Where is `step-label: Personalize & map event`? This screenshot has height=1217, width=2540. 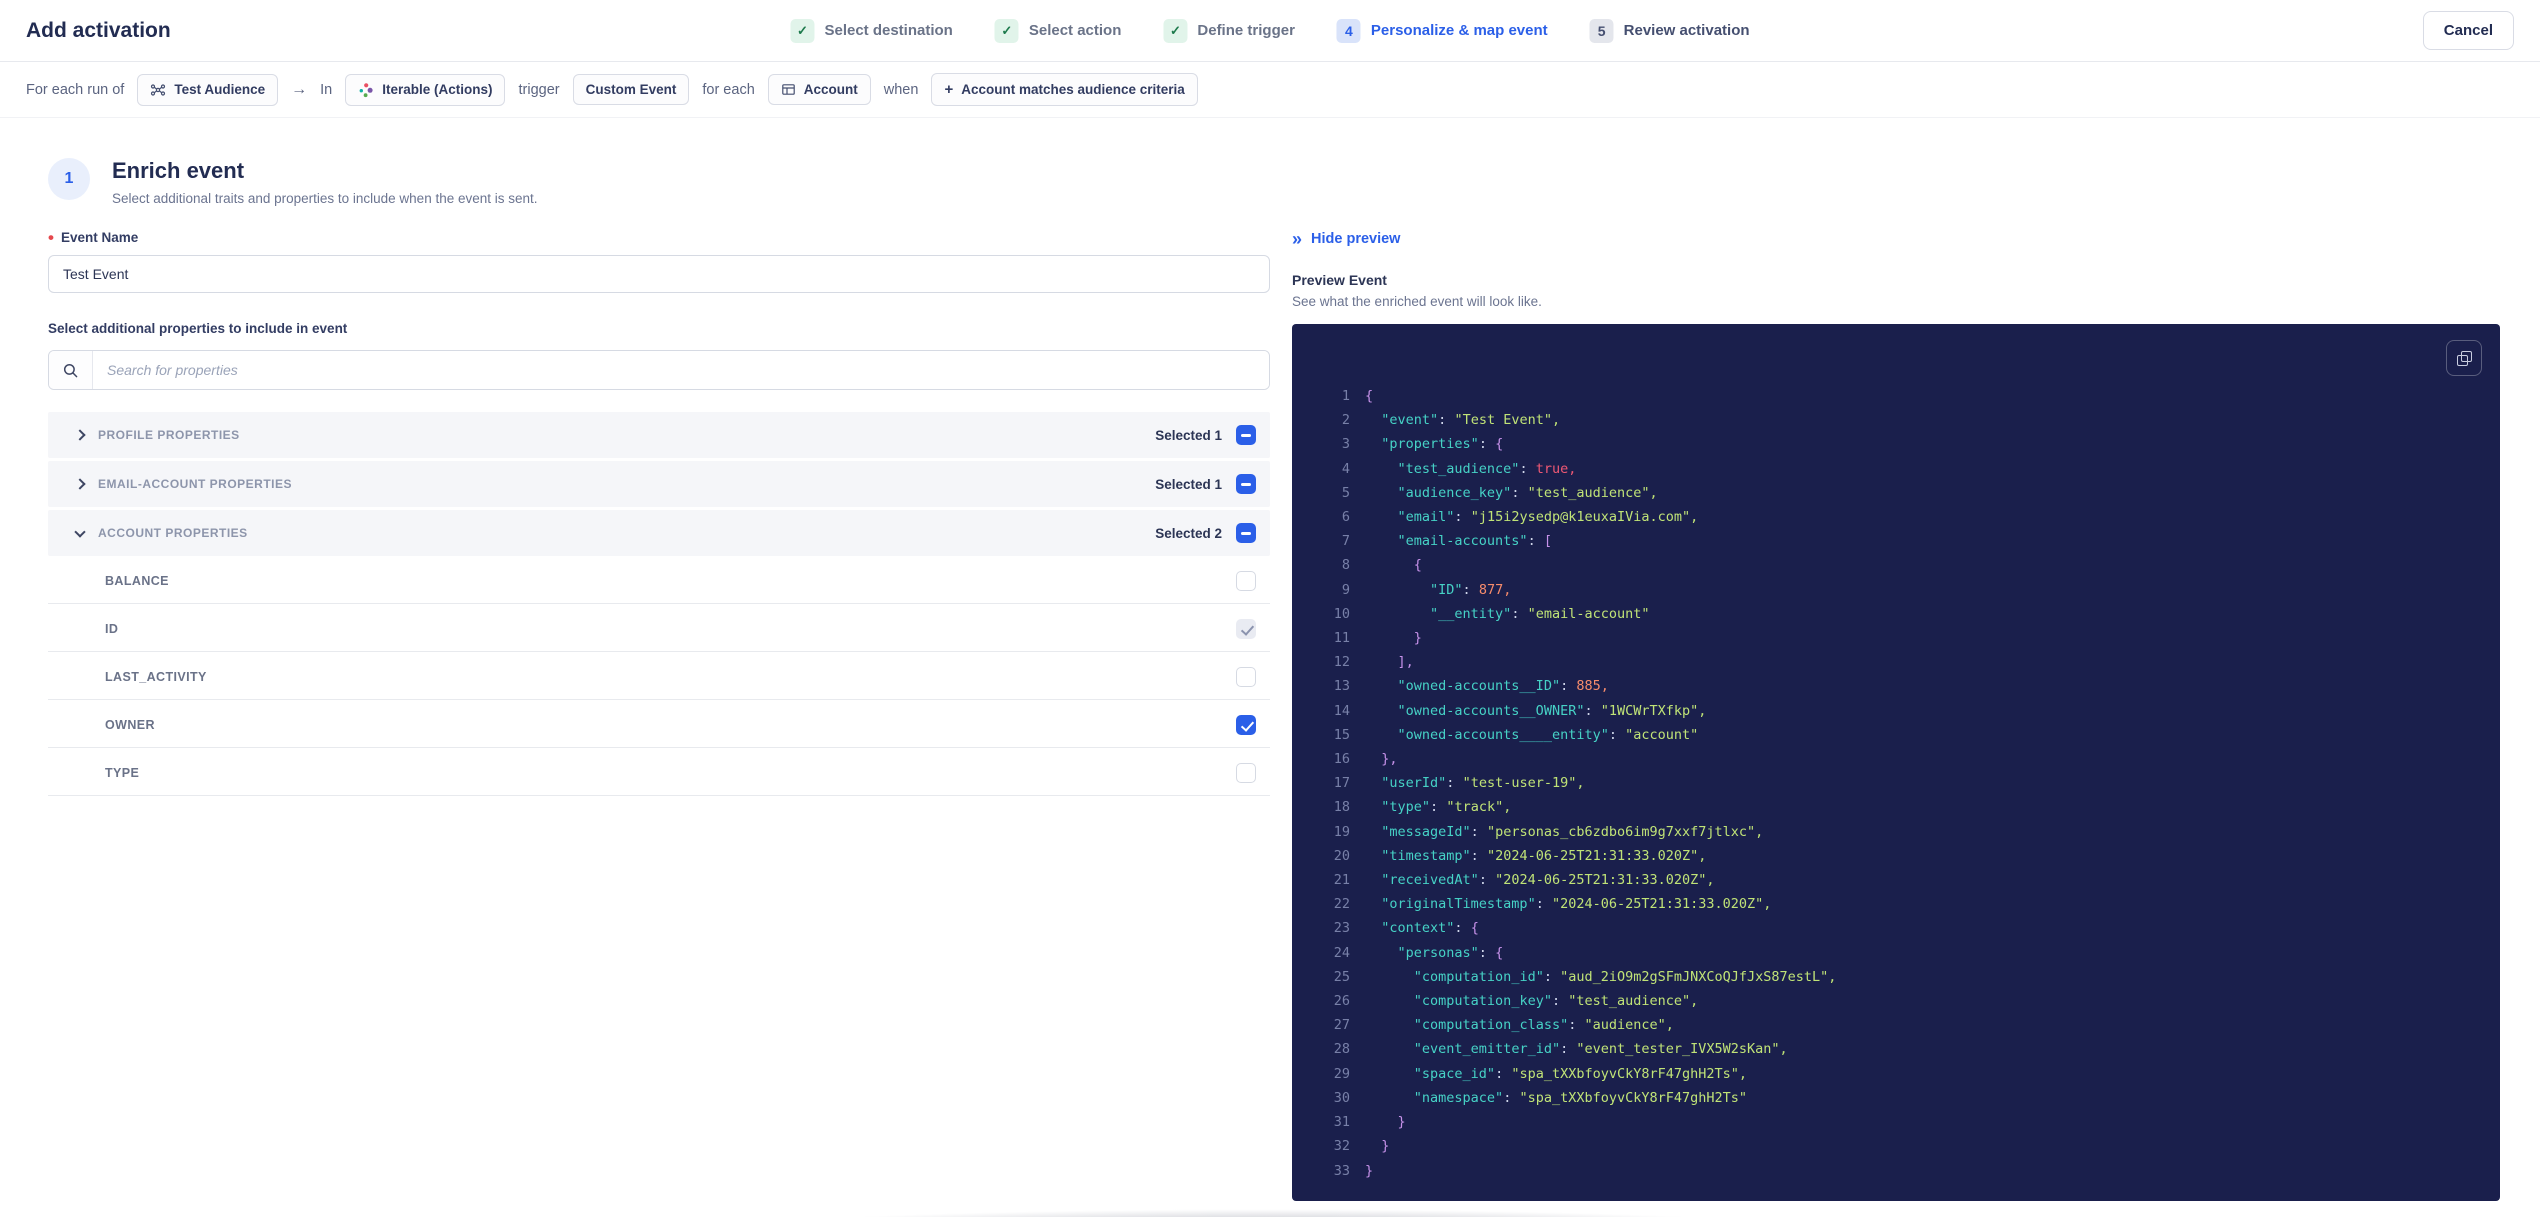
step-label: Personalize & map event is located at coordinates (1459, 30).